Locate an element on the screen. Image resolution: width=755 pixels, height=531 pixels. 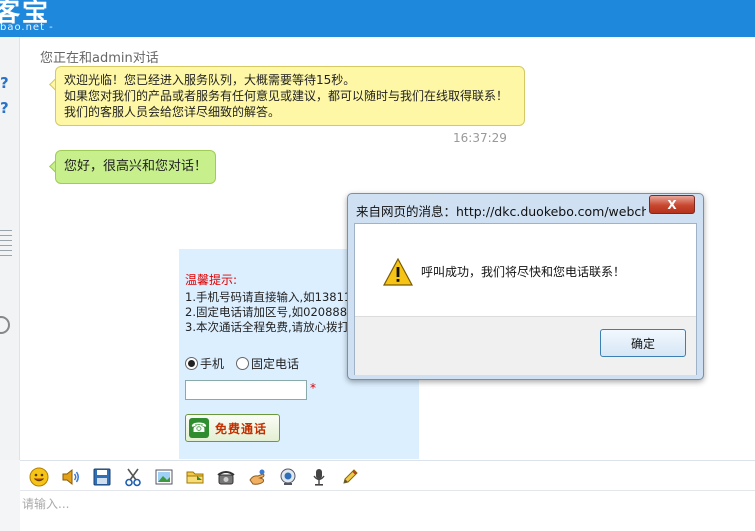
smiley-icon is located at coordinates (38, 476).